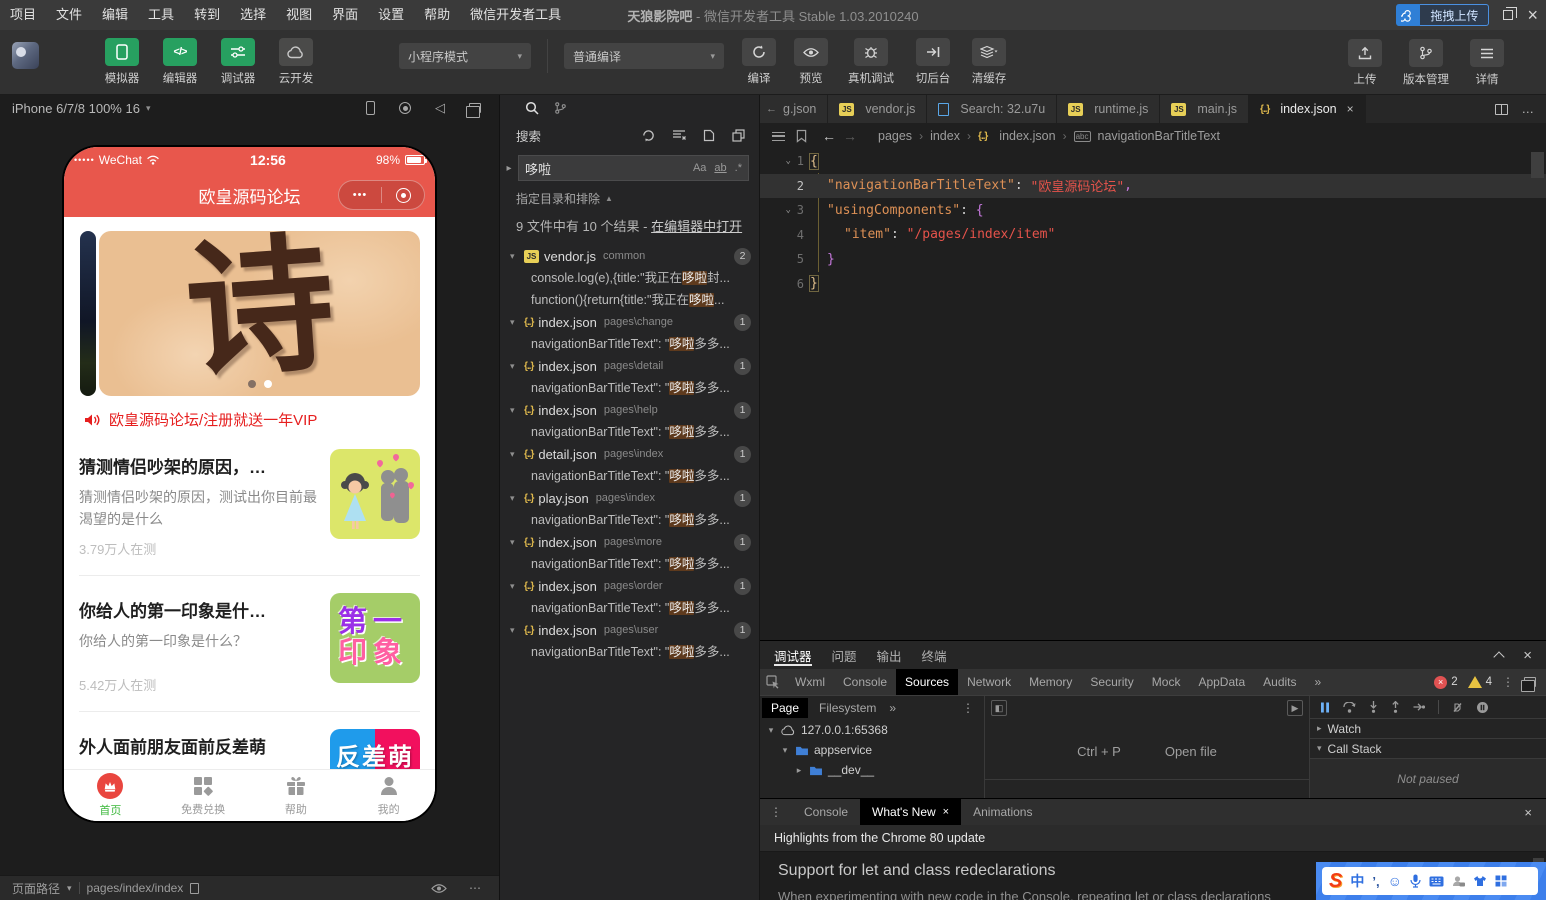 This screenshot has width=1546, height=900. Describe the element at coordinates (829, 136) in the screenshot. I see `nav-back-icon: ←` at that location.